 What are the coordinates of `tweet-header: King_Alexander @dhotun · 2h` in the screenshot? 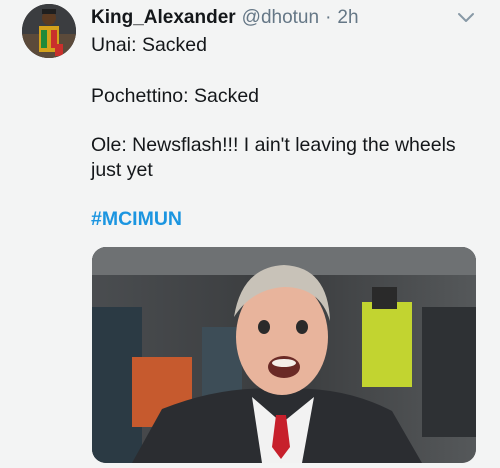 It's located at (225, 19).